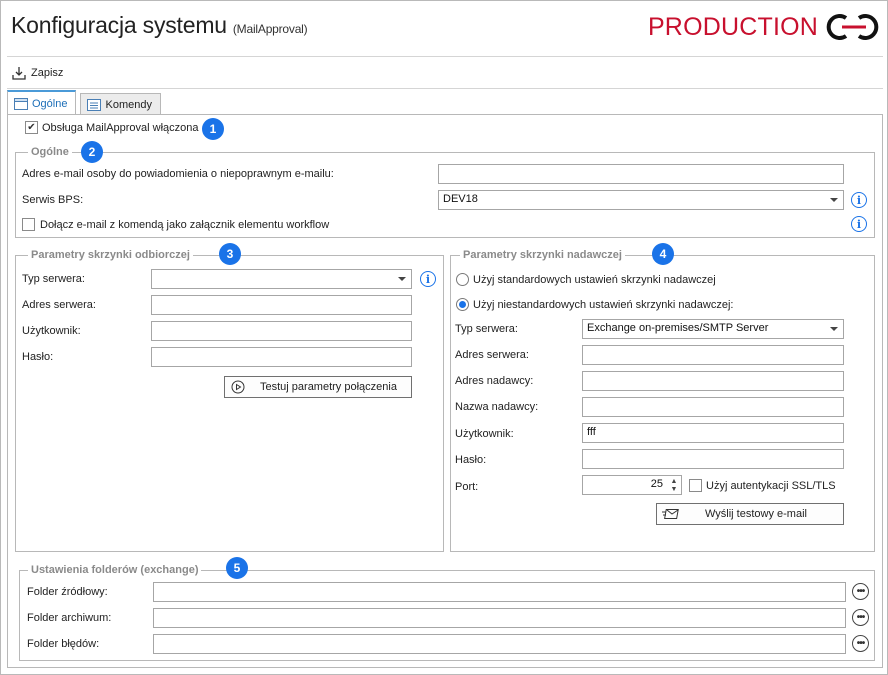  I want to click on save-button: Zapisz, so click(37, 73).